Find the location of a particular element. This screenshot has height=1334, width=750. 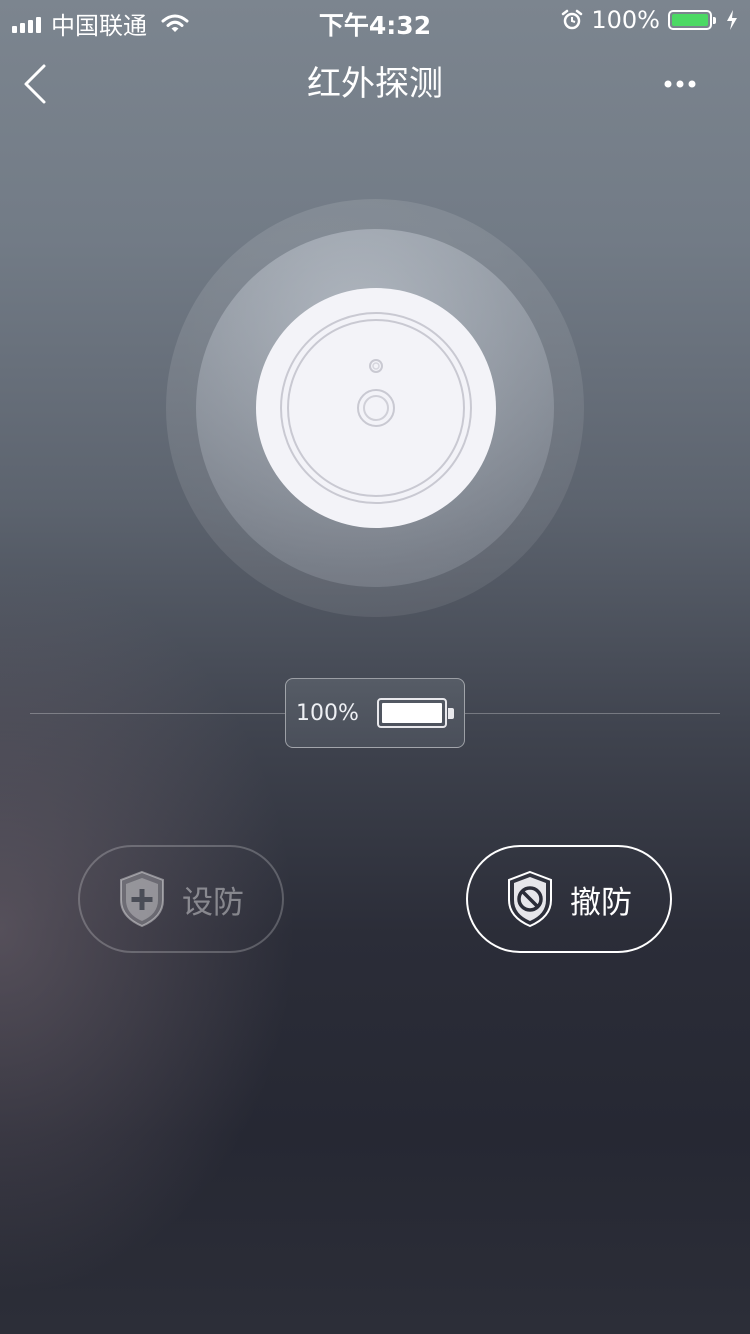

device-battery-indicator: 100% is located at coordinates (375, 713).